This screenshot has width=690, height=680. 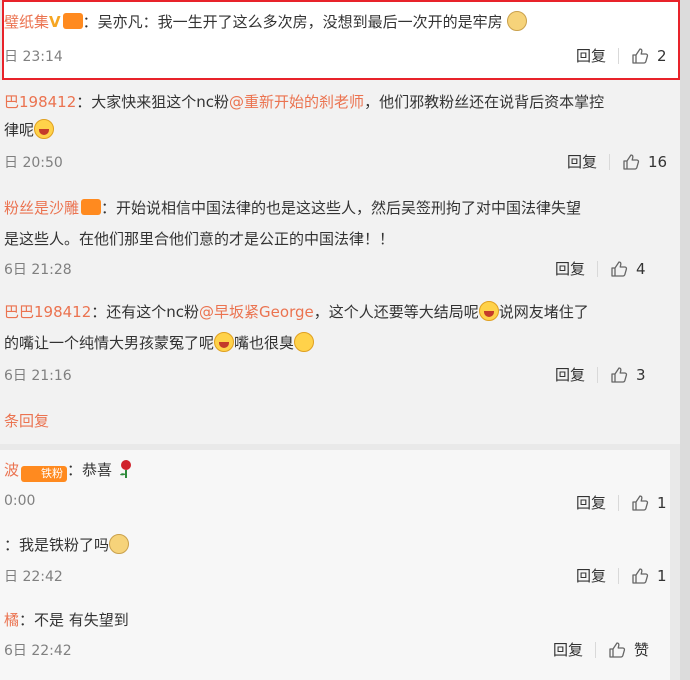 I want to click on reply-time: 6日 22:42, so click(x=38, y=651).